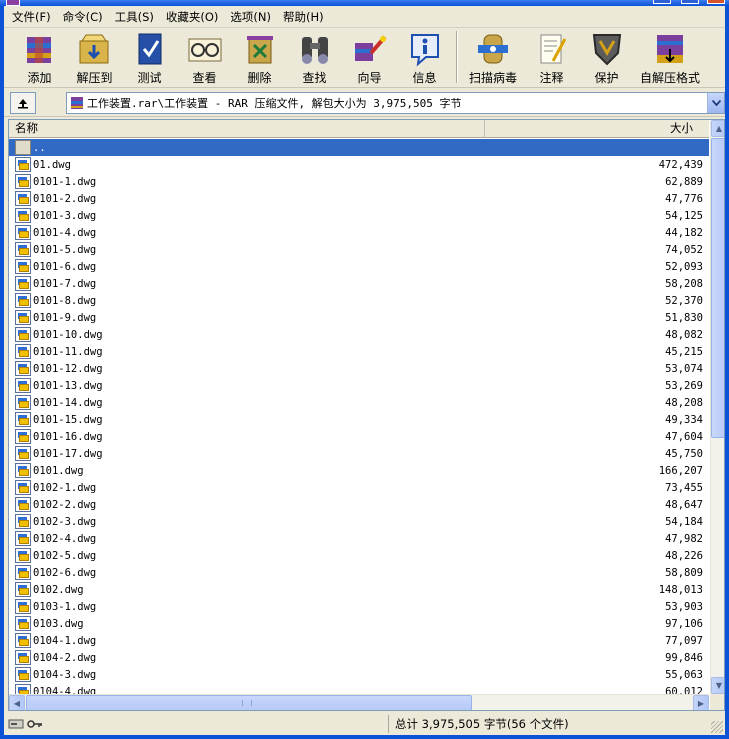  Describe the element at coordinates (68, 453) in the screenshot. I see `file-name: 0101-17.dwg` at that location.